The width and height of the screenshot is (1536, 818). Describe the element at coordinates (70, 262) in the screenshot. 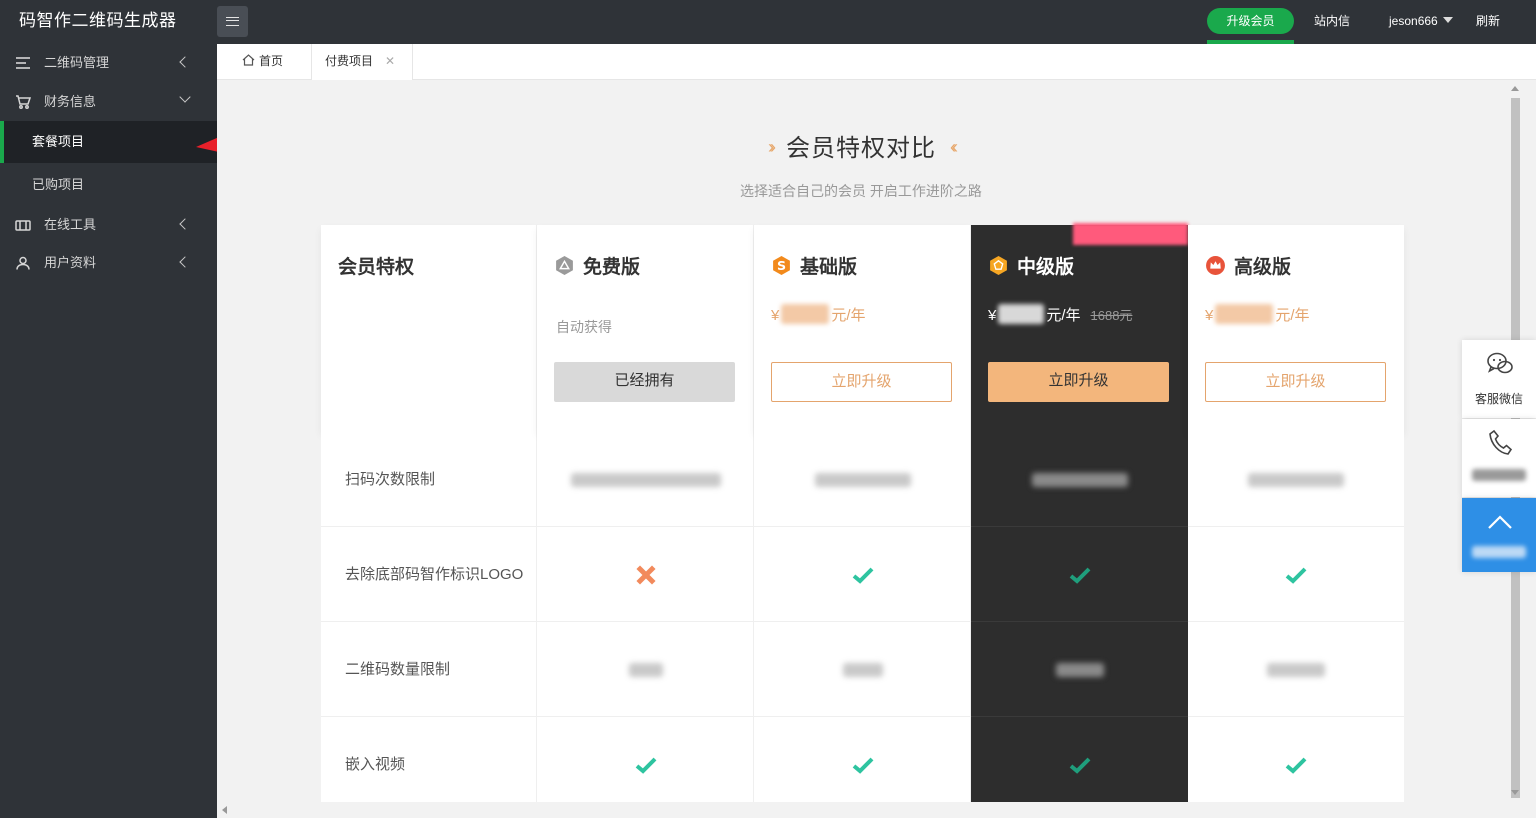

I see `sidebar-item-label: 用户资料` at that location.